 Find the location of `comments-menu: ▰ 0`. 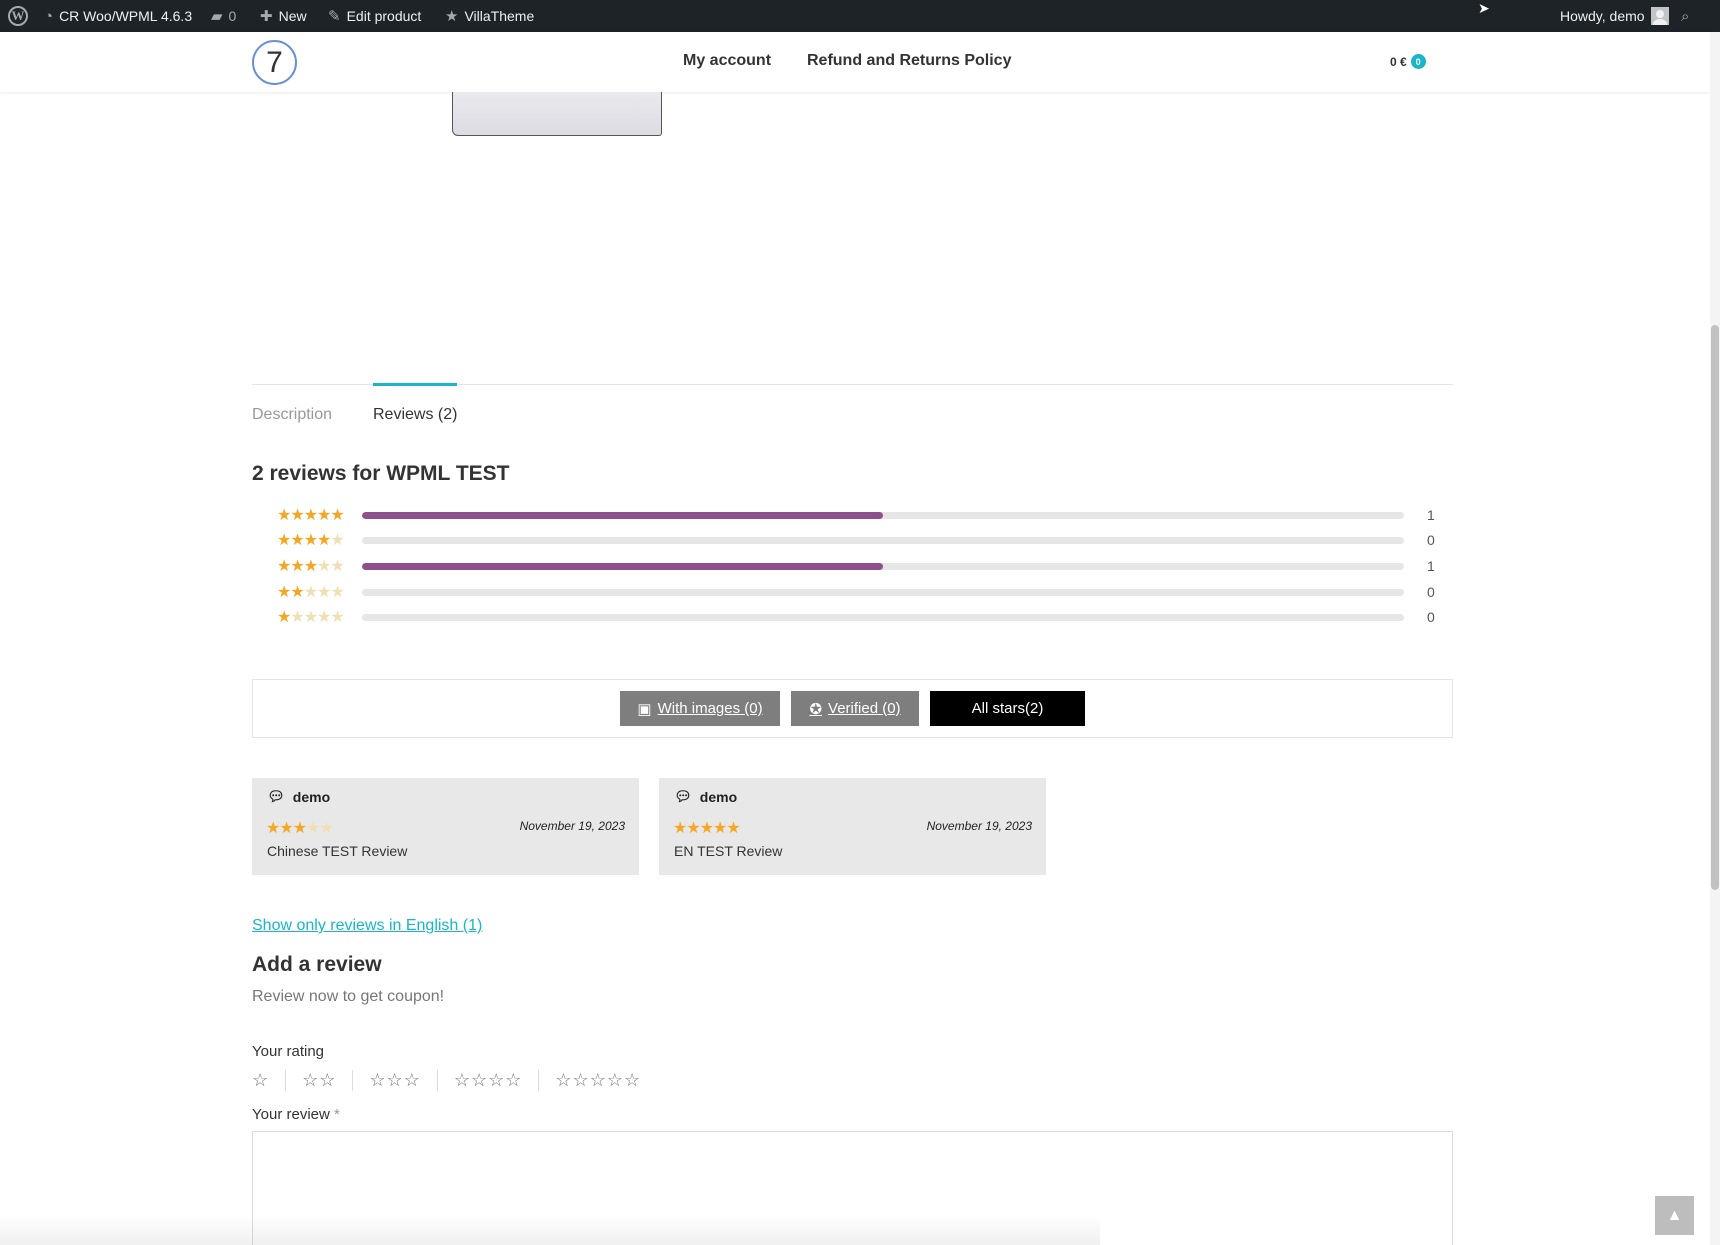

comments-menu: ▰ 0 is located at coordinates (223, 16).